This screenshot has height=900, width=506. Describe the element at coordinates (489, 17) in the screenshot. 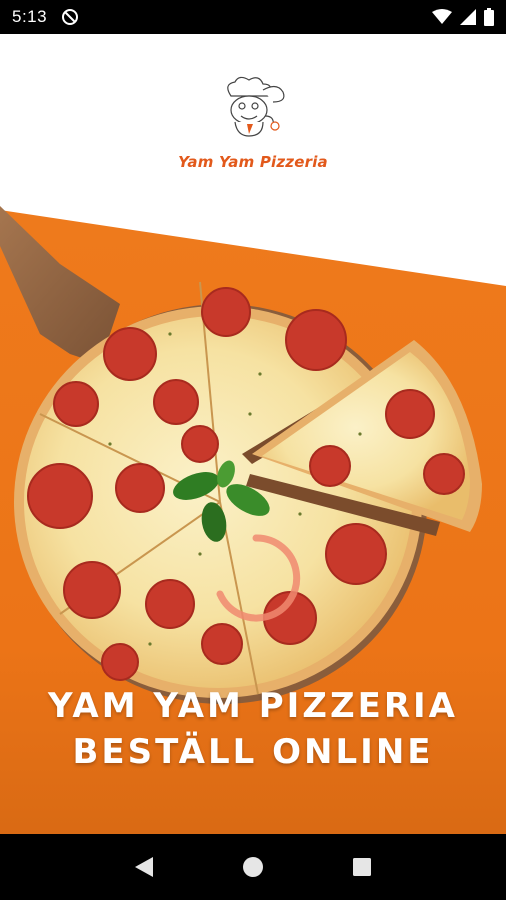

I see `battery-icon` at that location.